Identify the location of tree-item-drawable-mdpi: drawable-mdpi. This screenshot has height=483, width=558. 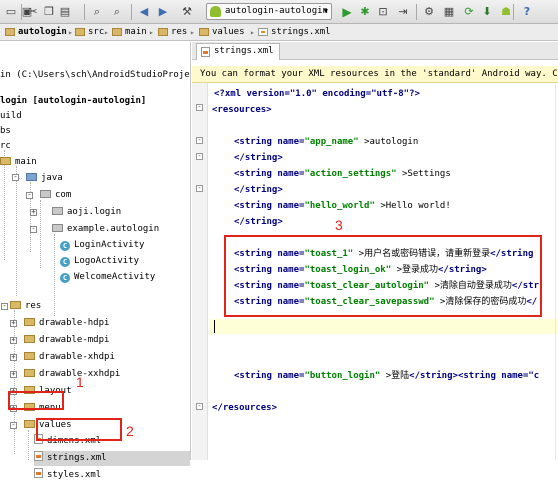
(66, 340).